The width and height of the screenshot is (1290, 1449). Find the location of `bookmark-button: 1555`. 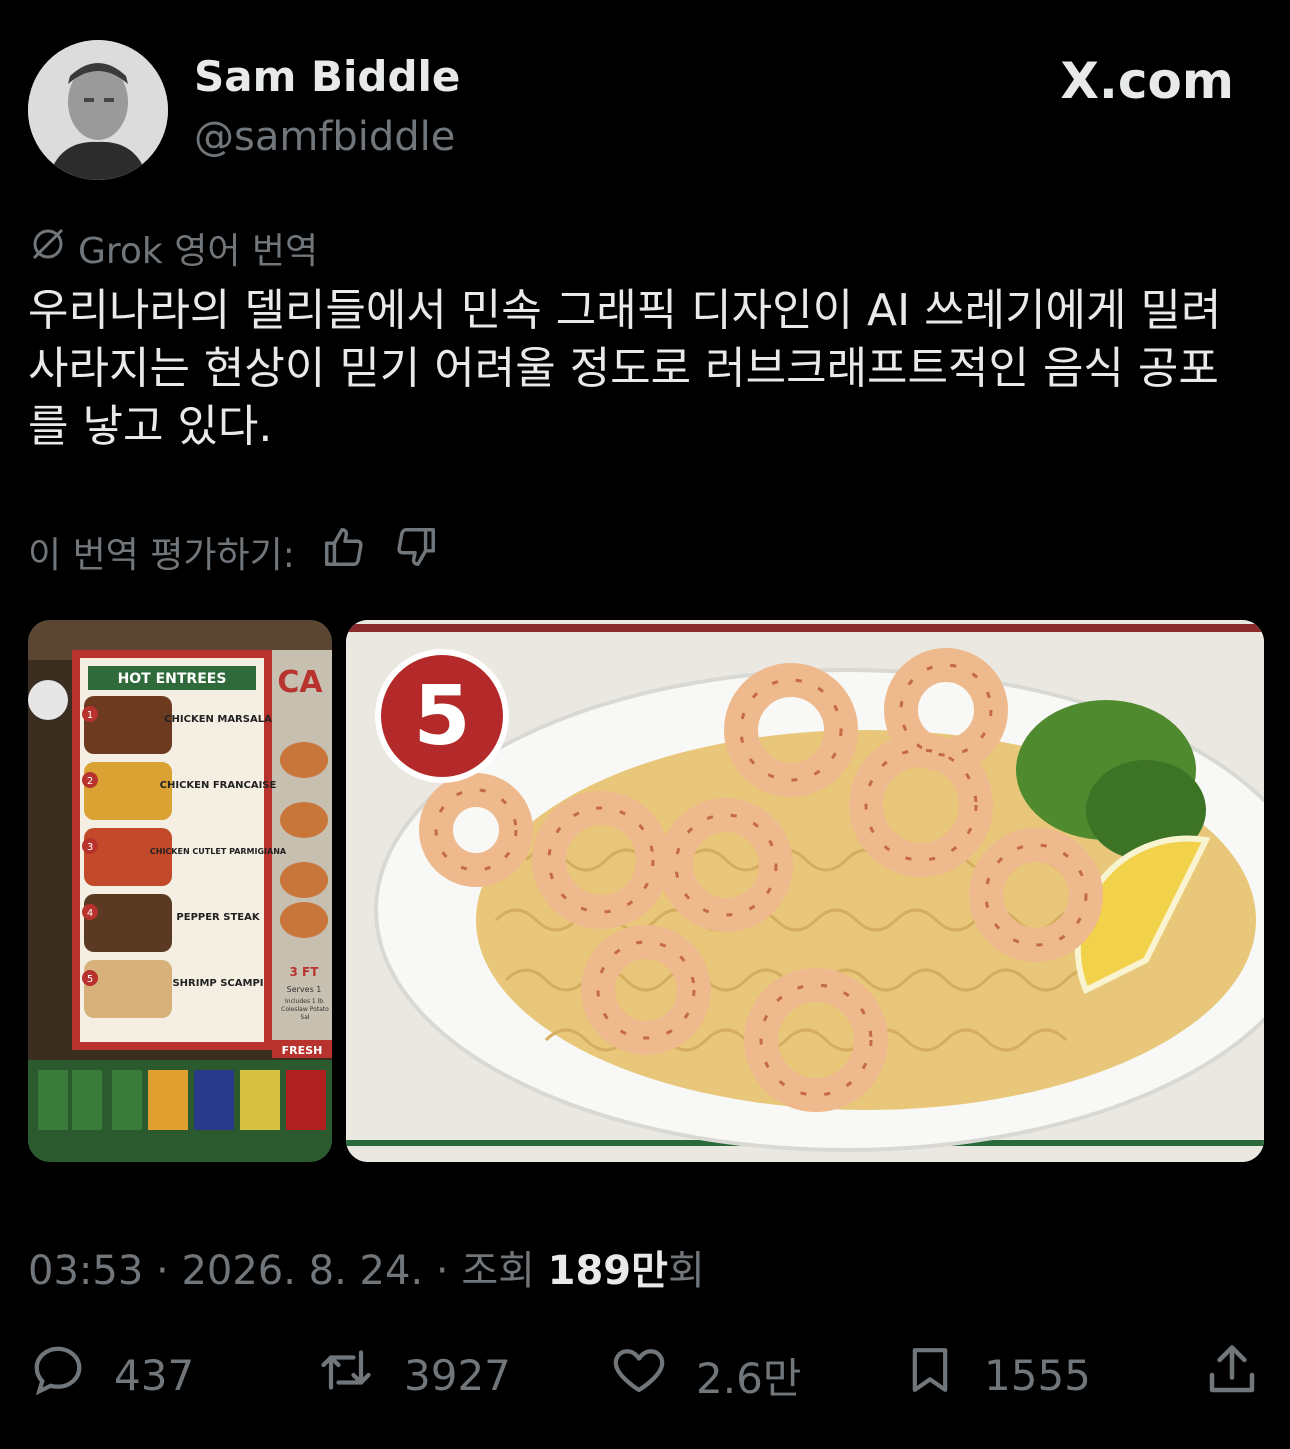

bookmark-button: 1555 is located at coordinates (996, 1375).